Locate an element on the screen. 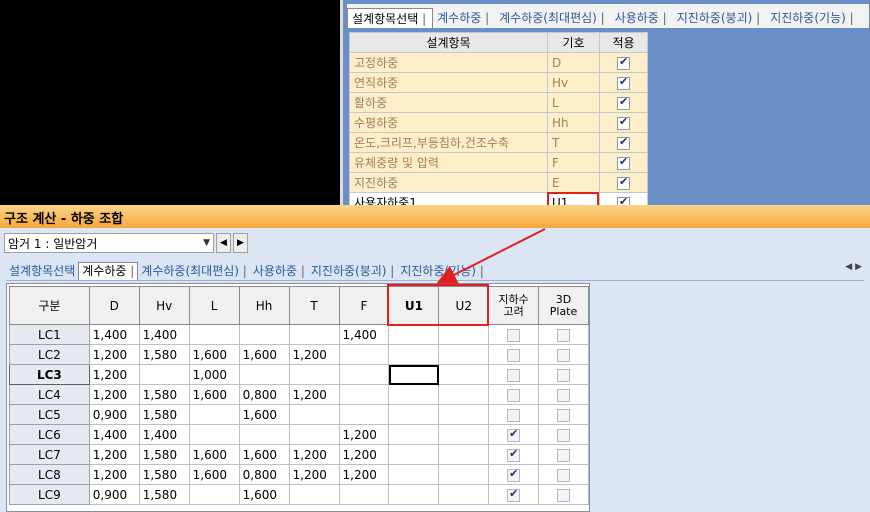 The width and height of the screenshot is (870, 512). design-item-row: 수평하중 Hh is located at coordinates (498, 122).